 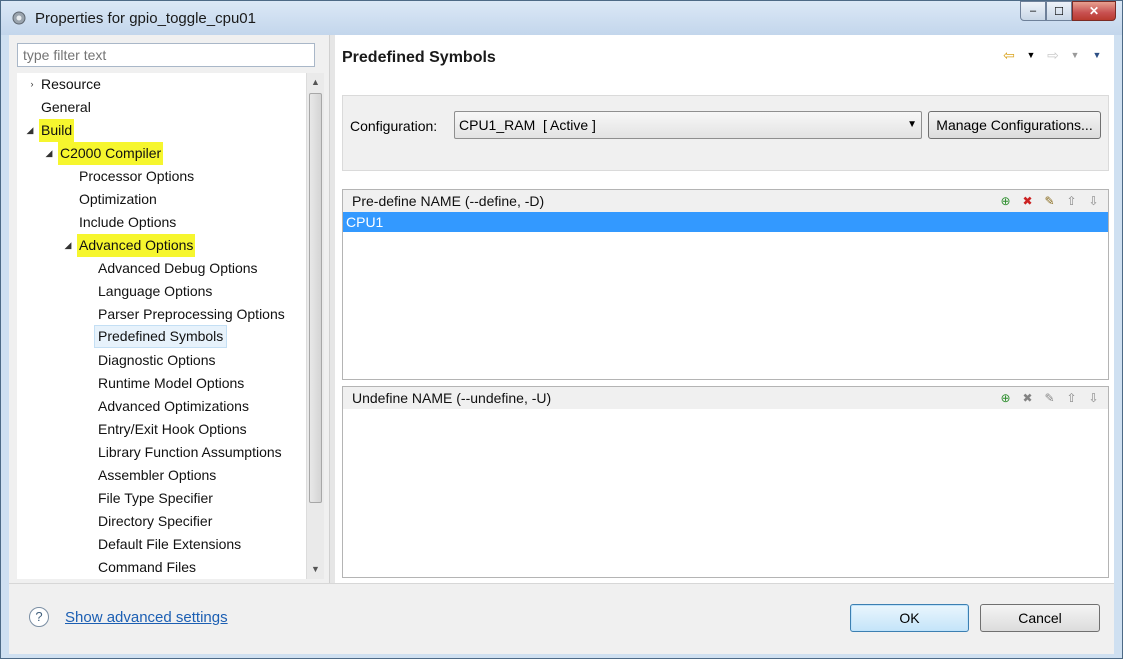 I want to click on tree-item-file-type-specifier: File Type Specifier, so click(x=155, y=498).